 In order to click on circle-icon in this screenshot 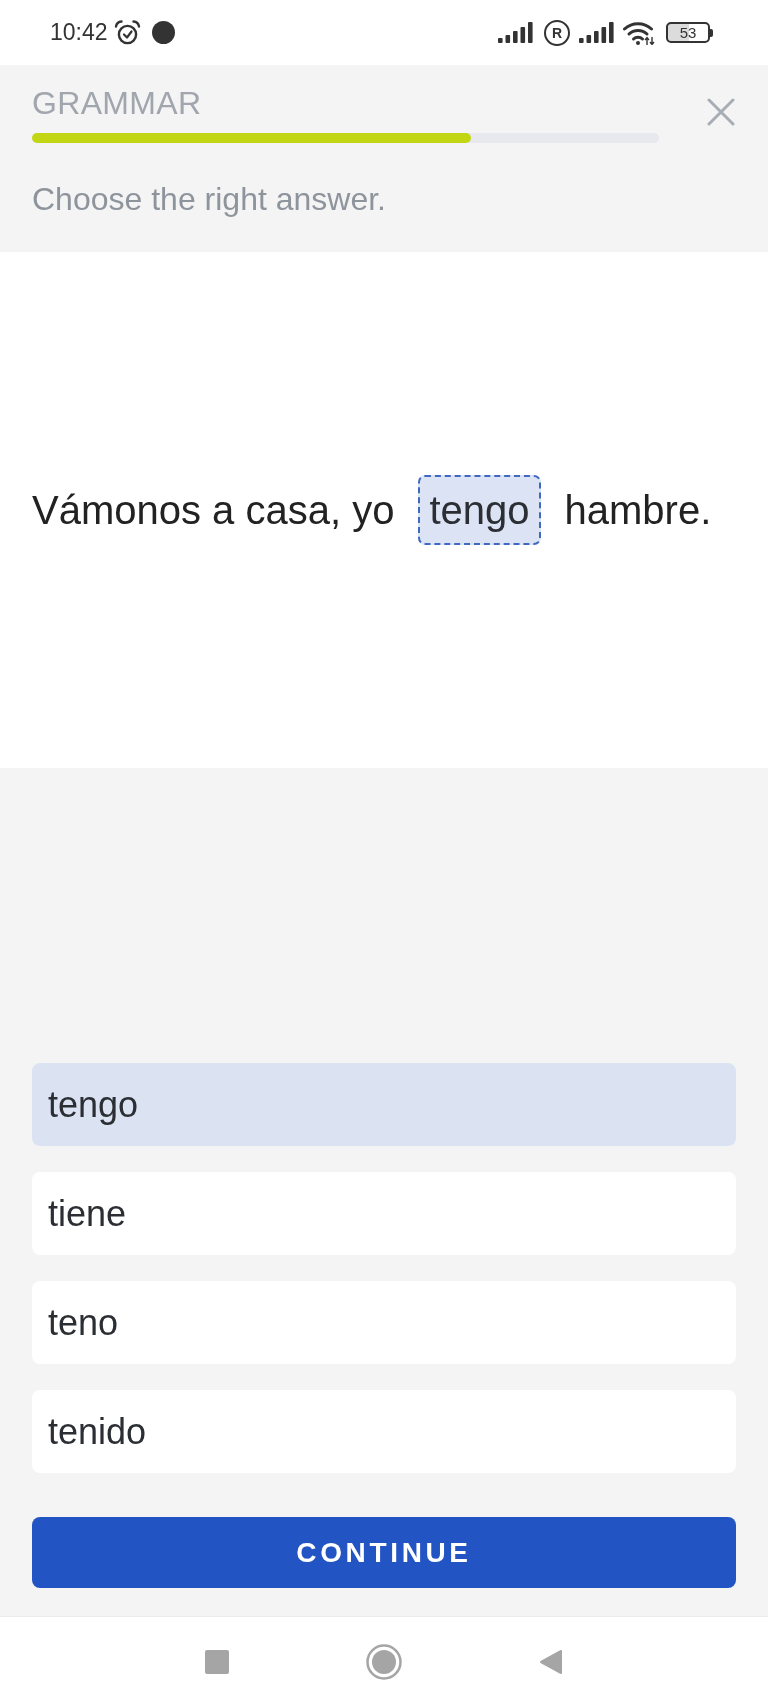, I will do `click(384, 1662)`.